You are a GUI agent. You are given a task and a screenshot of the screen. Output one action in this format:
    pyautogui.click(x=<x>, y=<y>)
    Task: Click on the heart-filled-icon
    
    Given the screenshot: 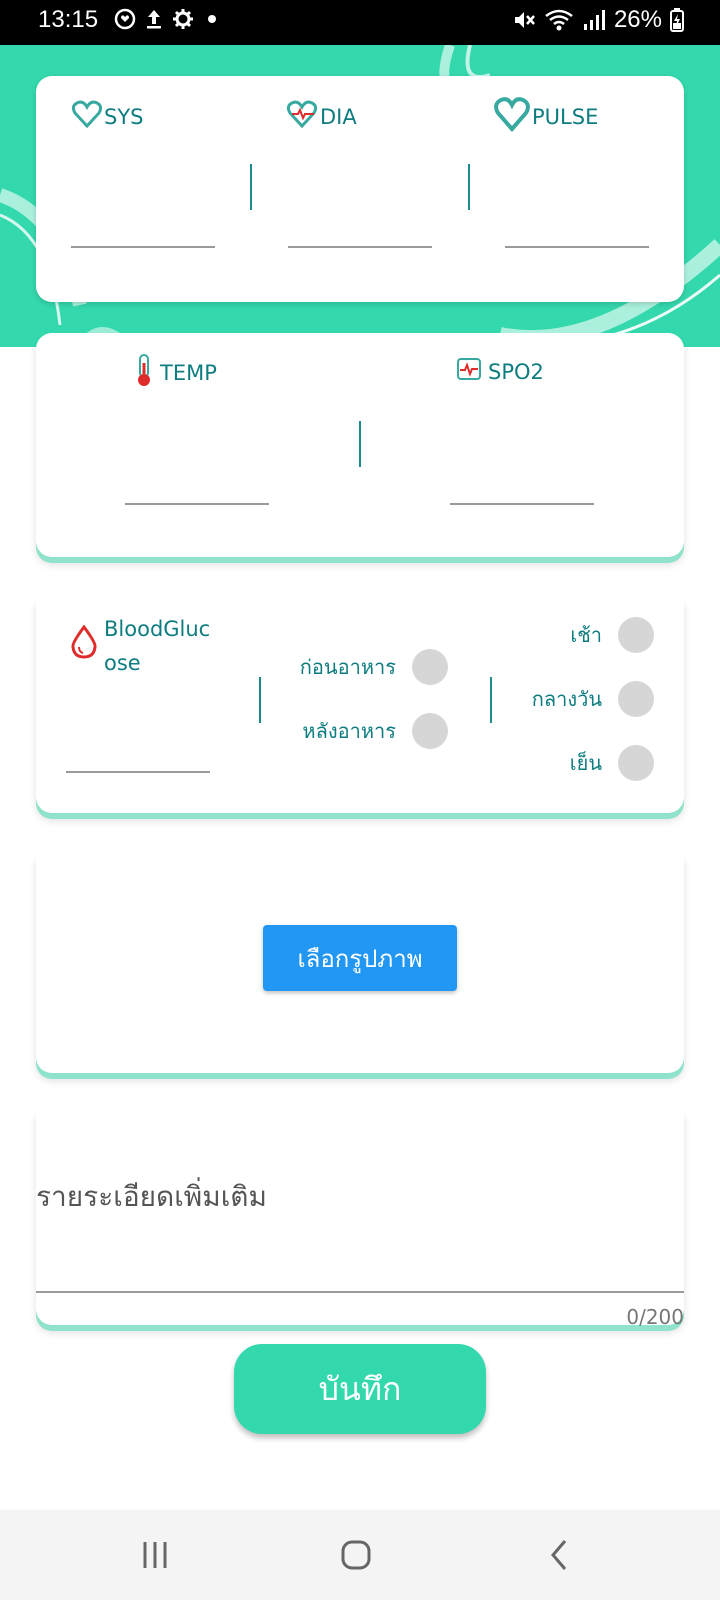 What is the action you would take?
    pyautogui.click(x=512, y=116)
    